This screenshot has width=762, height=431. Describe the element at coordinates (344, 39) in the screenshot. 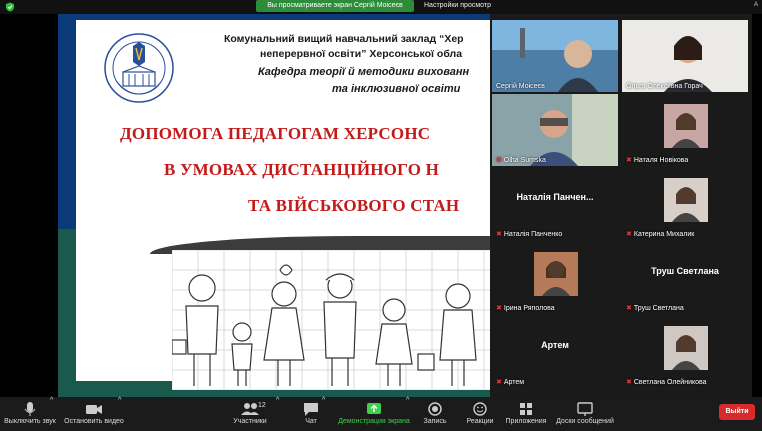

I see `institution-name-line1: Комунальний вищий навчальний заклад “Хер` at that location.